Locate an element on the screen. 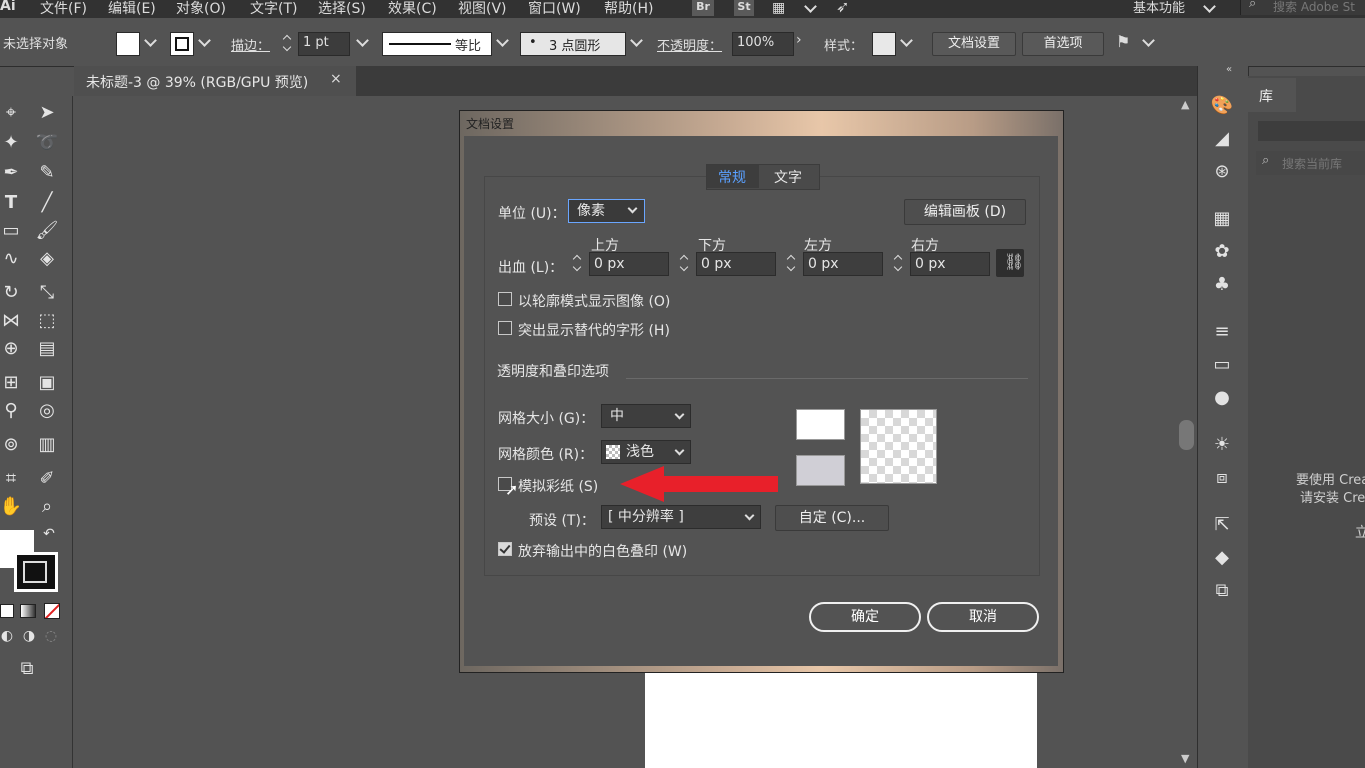 The image size is (1365, 768). preferences-button: 首选项 is located at coordinates (1063, 44).